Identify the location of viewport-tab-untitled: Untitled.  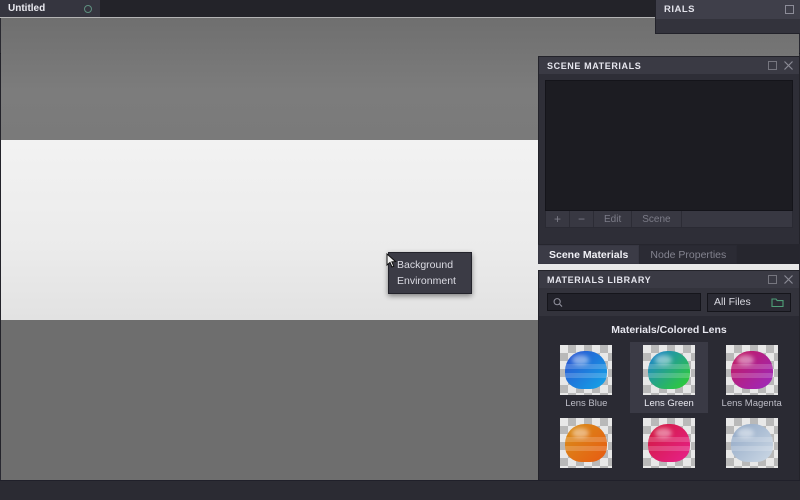
(50, 8).